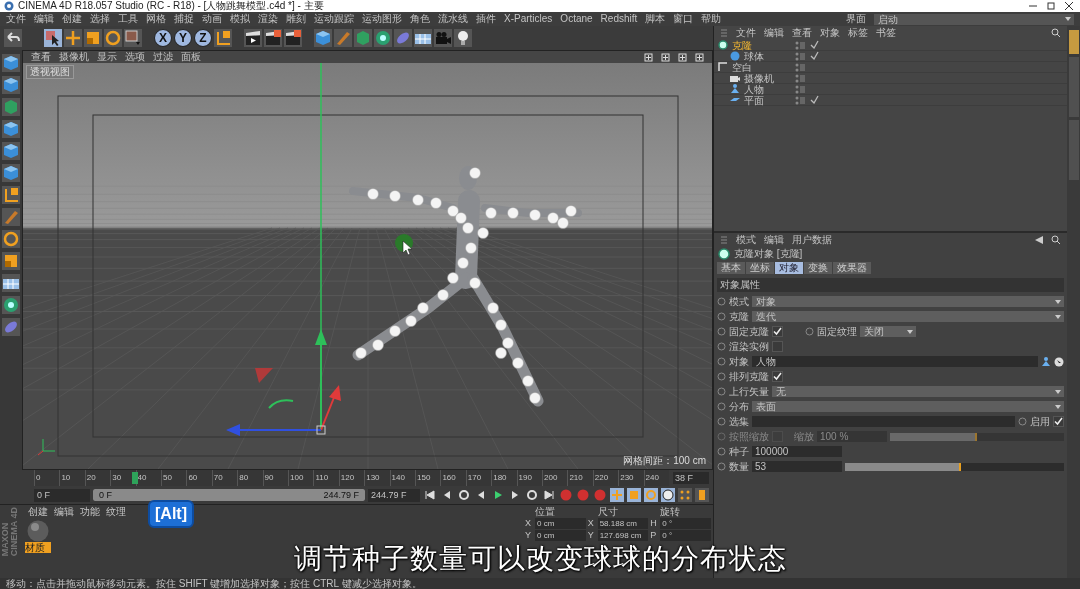 This screenshot has width=1080, height=589. I want to click on dropdown: 迭代, so click(908, 316).